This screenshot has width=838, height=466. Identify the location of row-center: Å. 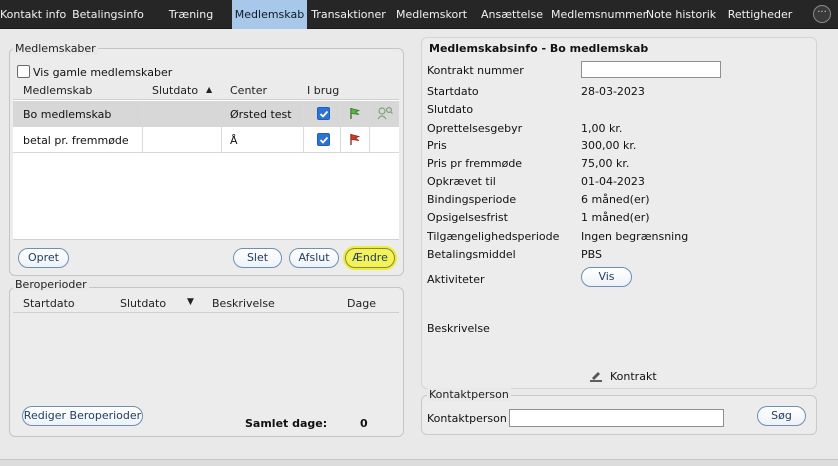
(234, 140).